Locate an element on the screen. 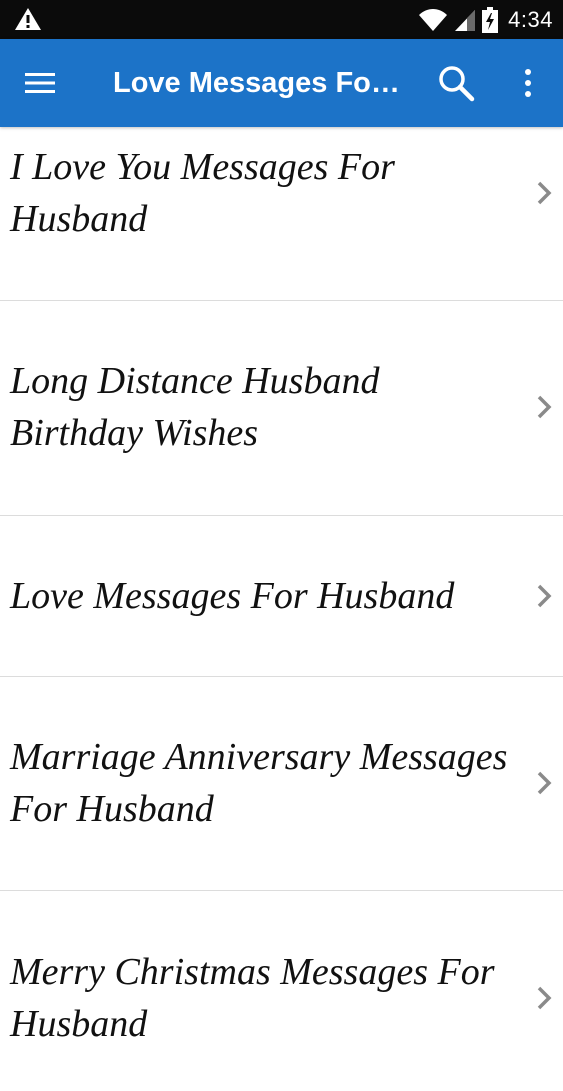  app-bar: Love Messages For Husband is located at coordinates (281, 83).